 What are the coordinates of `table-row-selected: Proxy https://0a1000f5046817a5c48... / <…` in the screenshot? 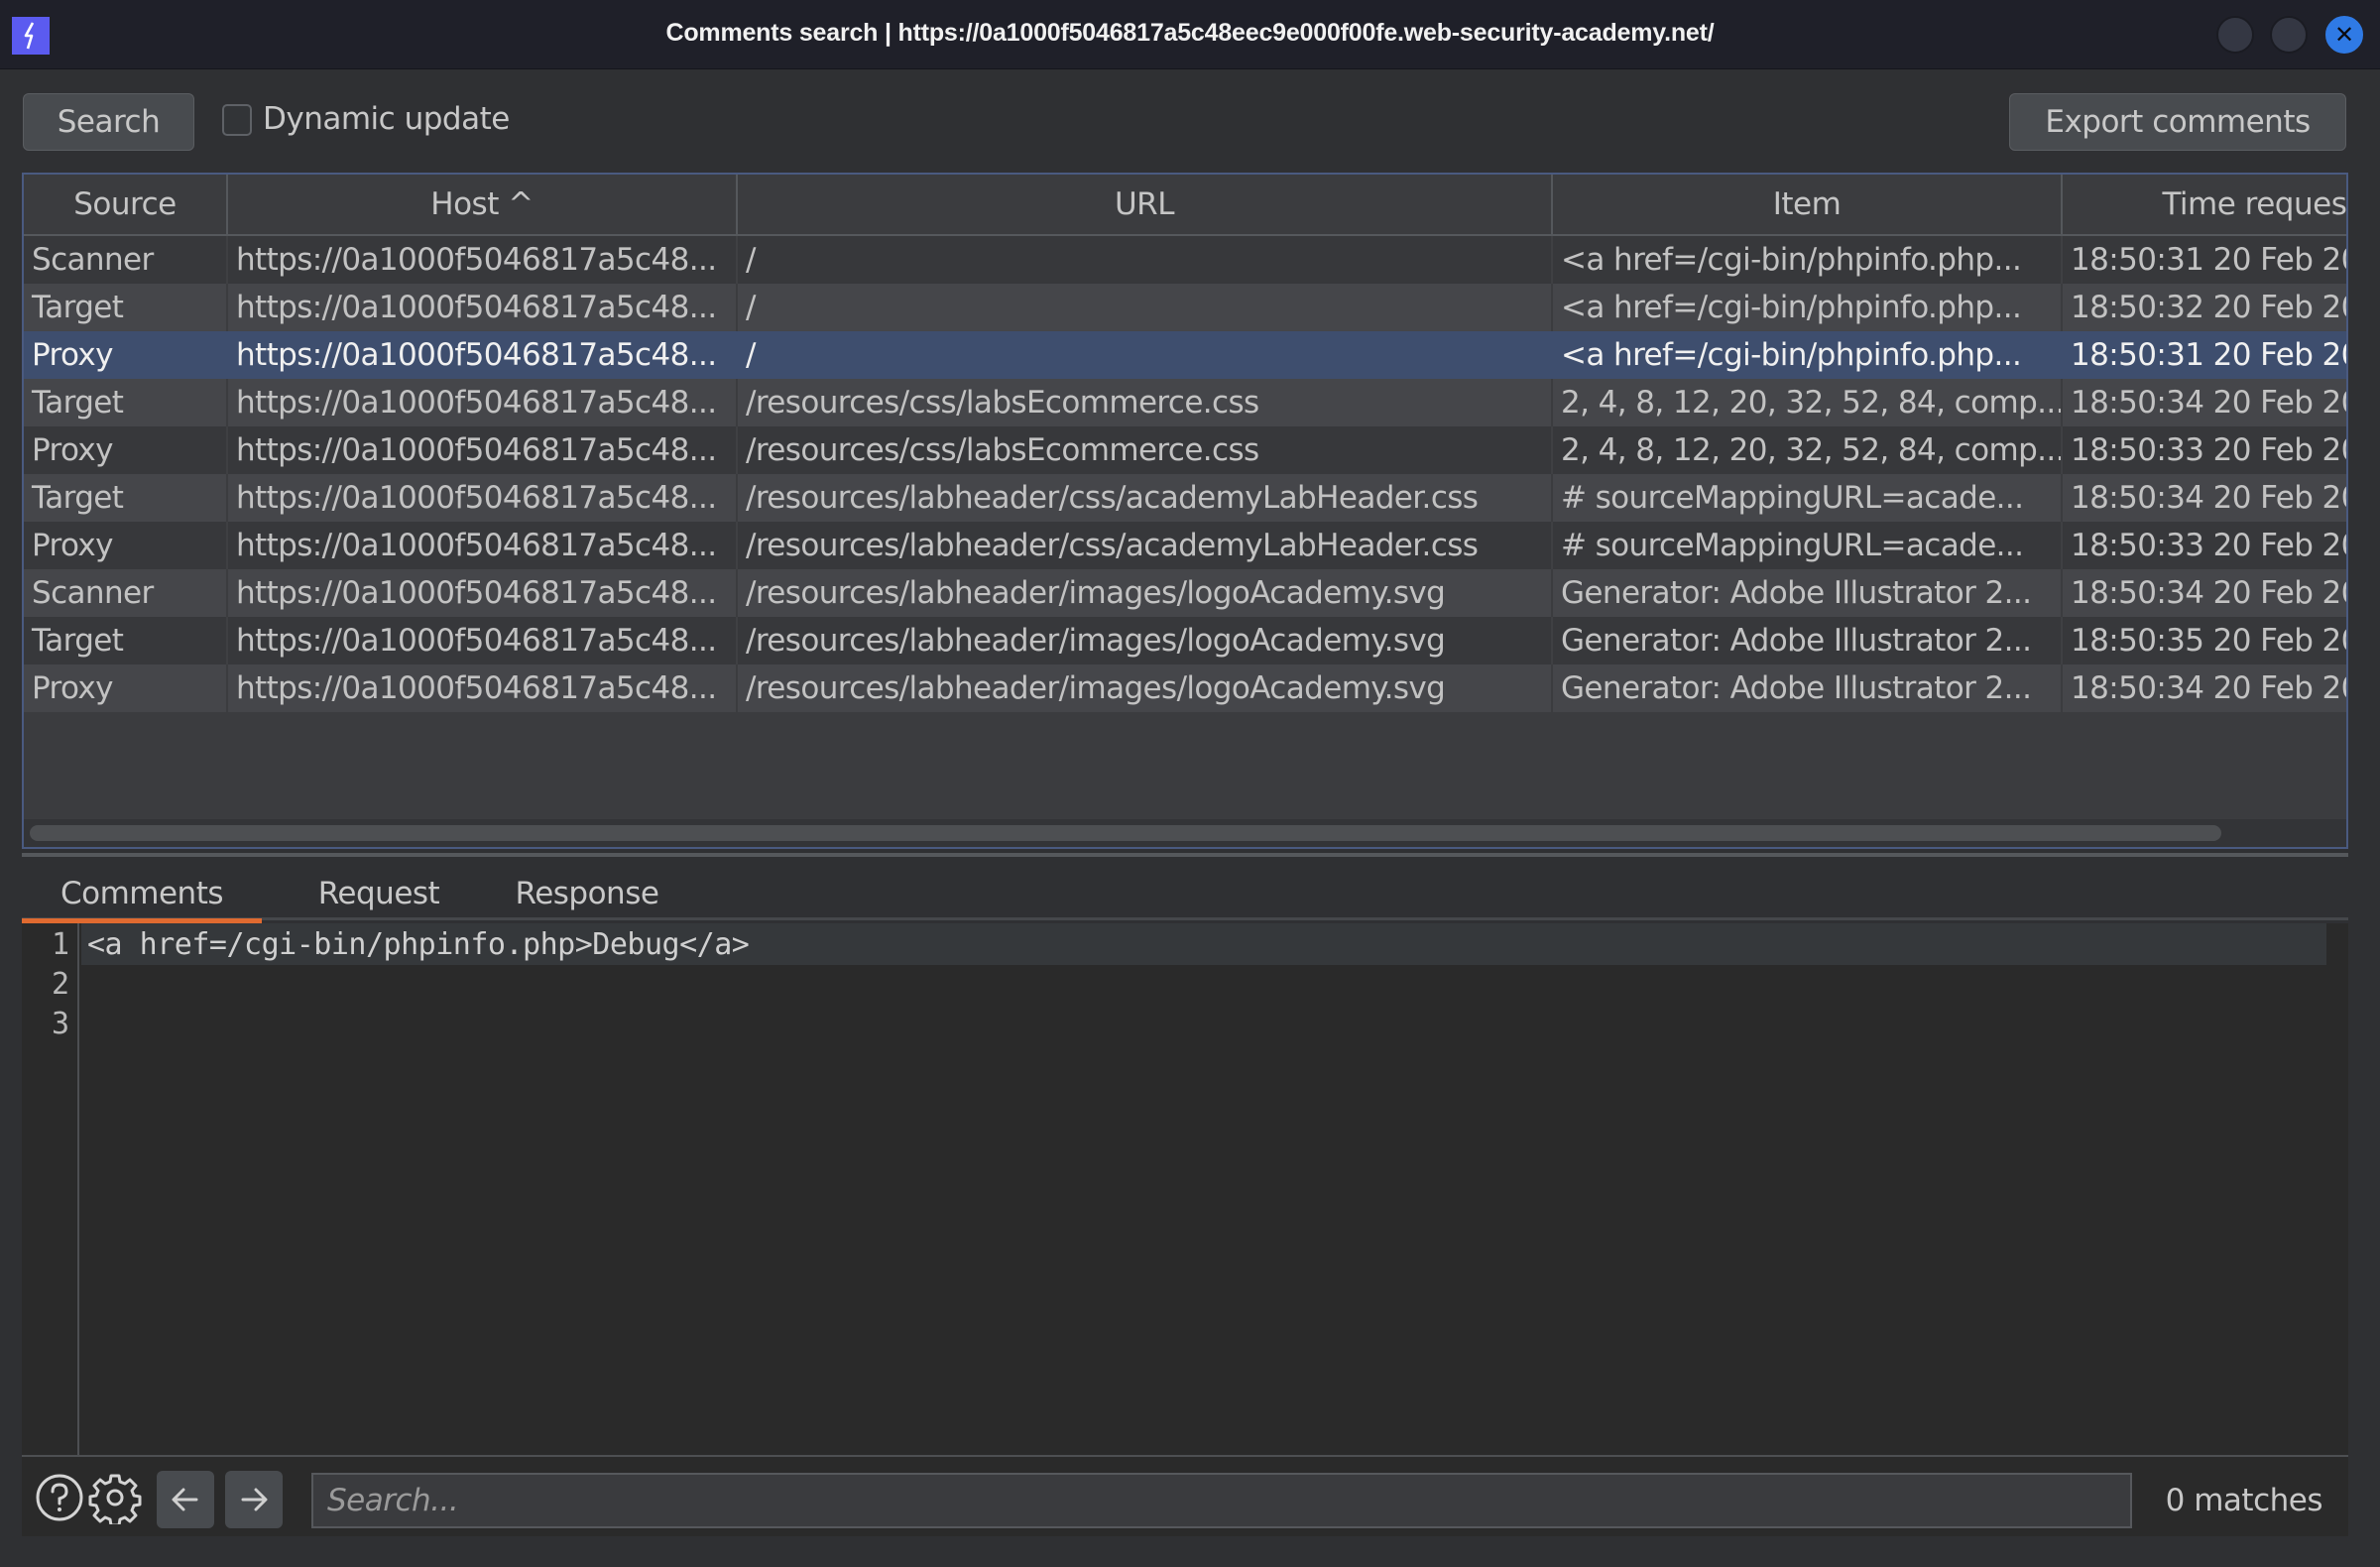 It's located at (1186, 355).